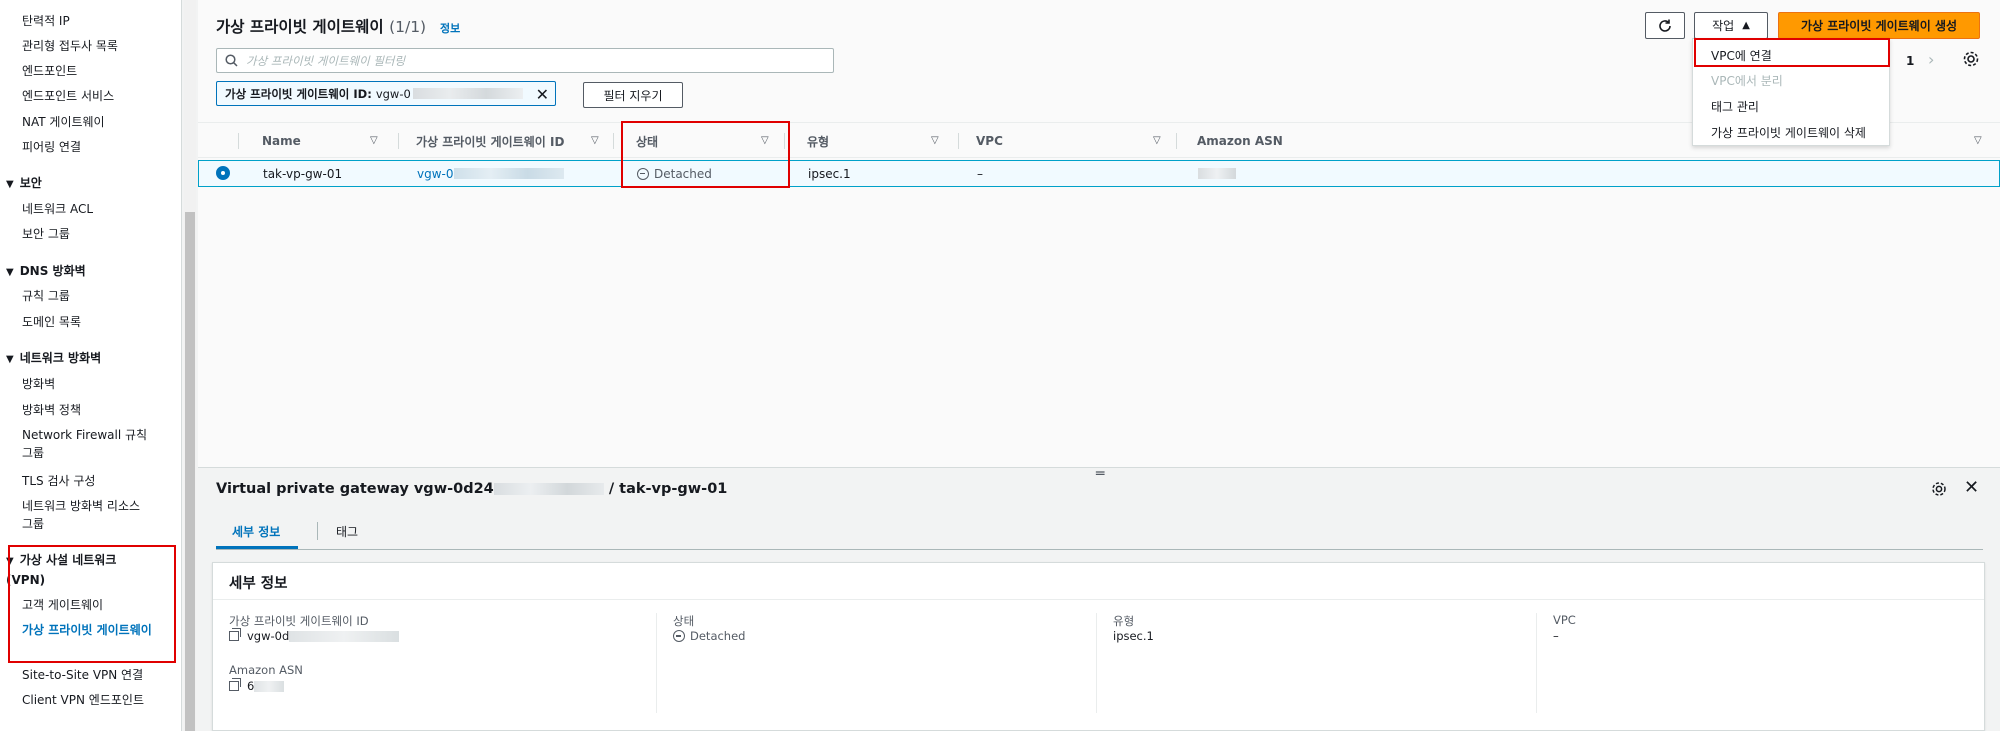 The image size is (2000, 731). I want to click on sidebar-item-endpoints: 엔드포인트, so click(49, 71).